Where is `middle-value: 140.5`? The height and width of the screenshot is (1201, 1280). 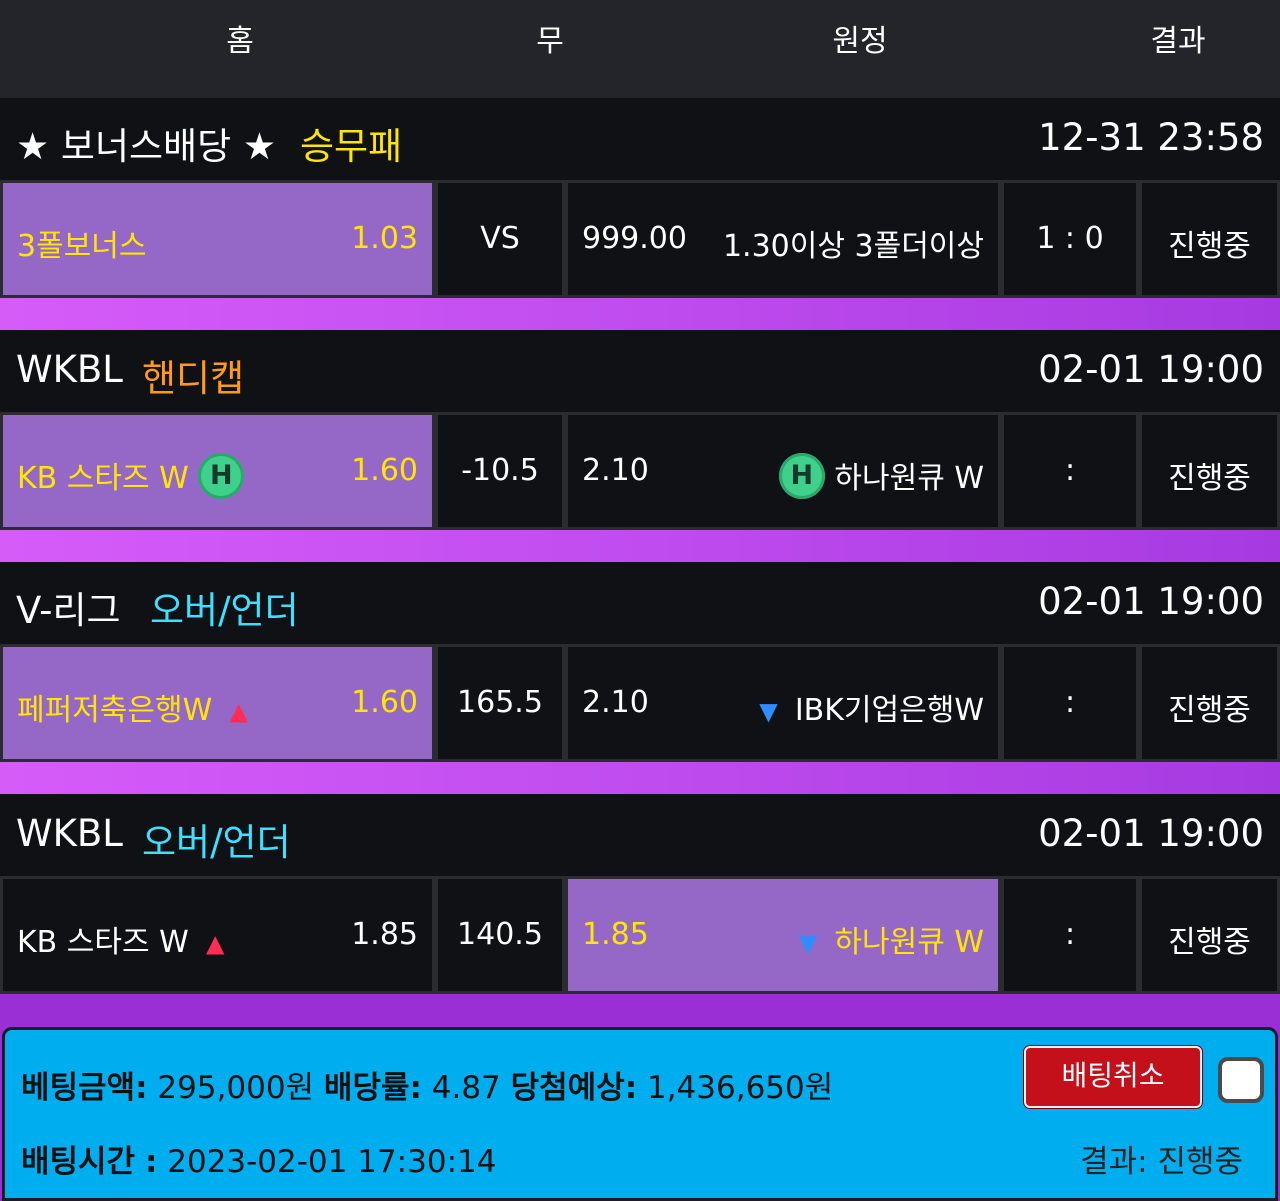
middle-value: 140.5 is located at coordinates (500, 934).